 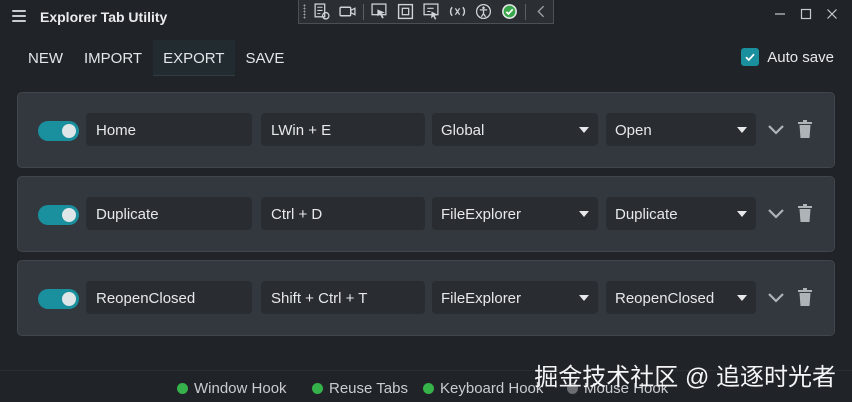 What do you see at coordinates (343, 129) in the screenshot?
I see `hotkey-keys-input: LWin + E` at bounding box center [343, 129].